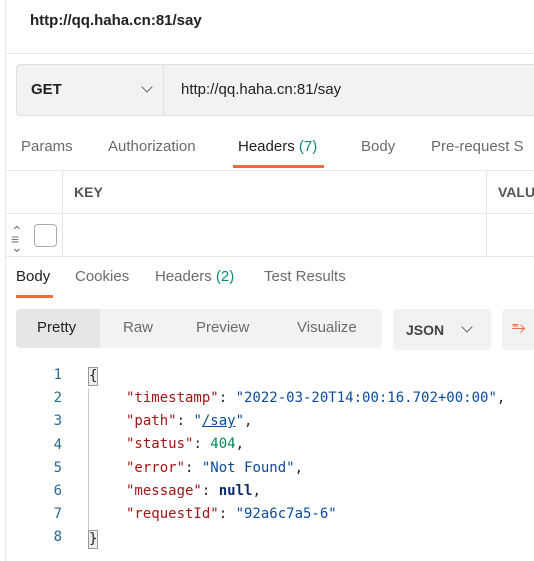 The image size is (534, 561). Describe the element at coordinates (160, 444) in the screenshot. I see `json-key: "status"` at that location.